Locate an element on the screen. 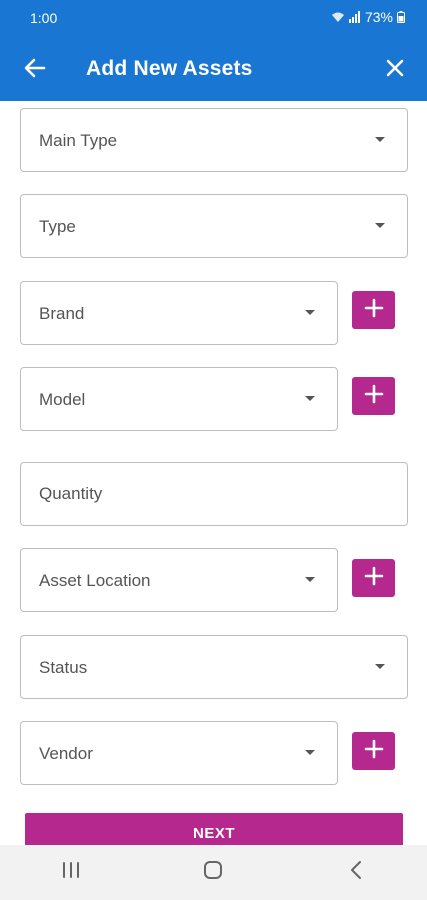  page-title: Add New Assets is located at coordinates (169, 68).